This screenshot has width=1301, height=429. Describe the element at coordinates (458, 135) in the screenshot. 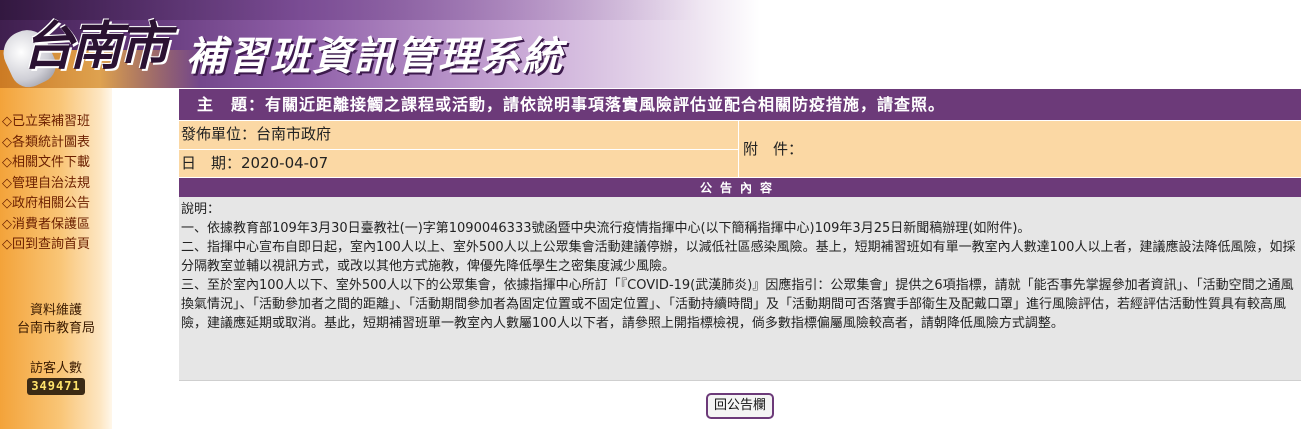

I see `publisher: 發佈單位：台南市政府` at that location.